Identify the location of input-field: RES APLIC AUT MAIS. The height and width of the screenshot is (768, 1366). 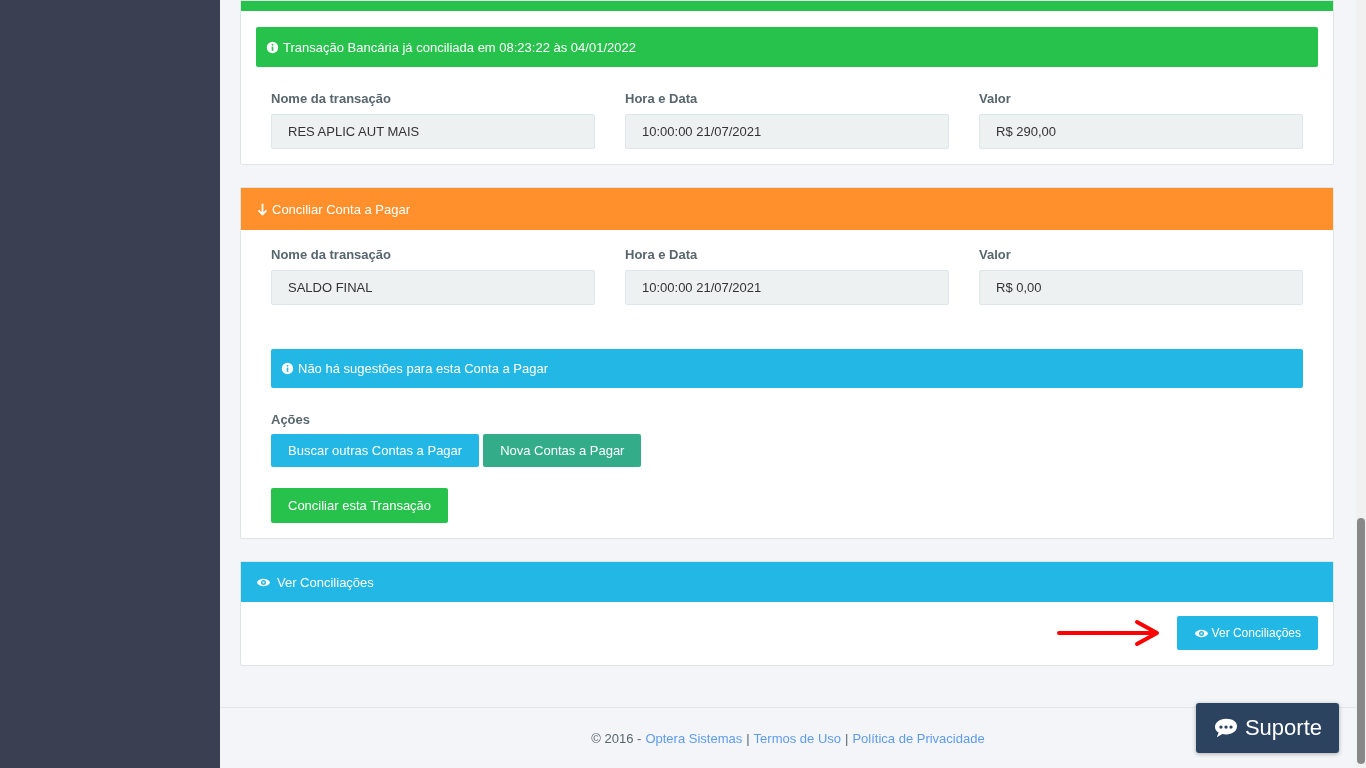
(433, 131).